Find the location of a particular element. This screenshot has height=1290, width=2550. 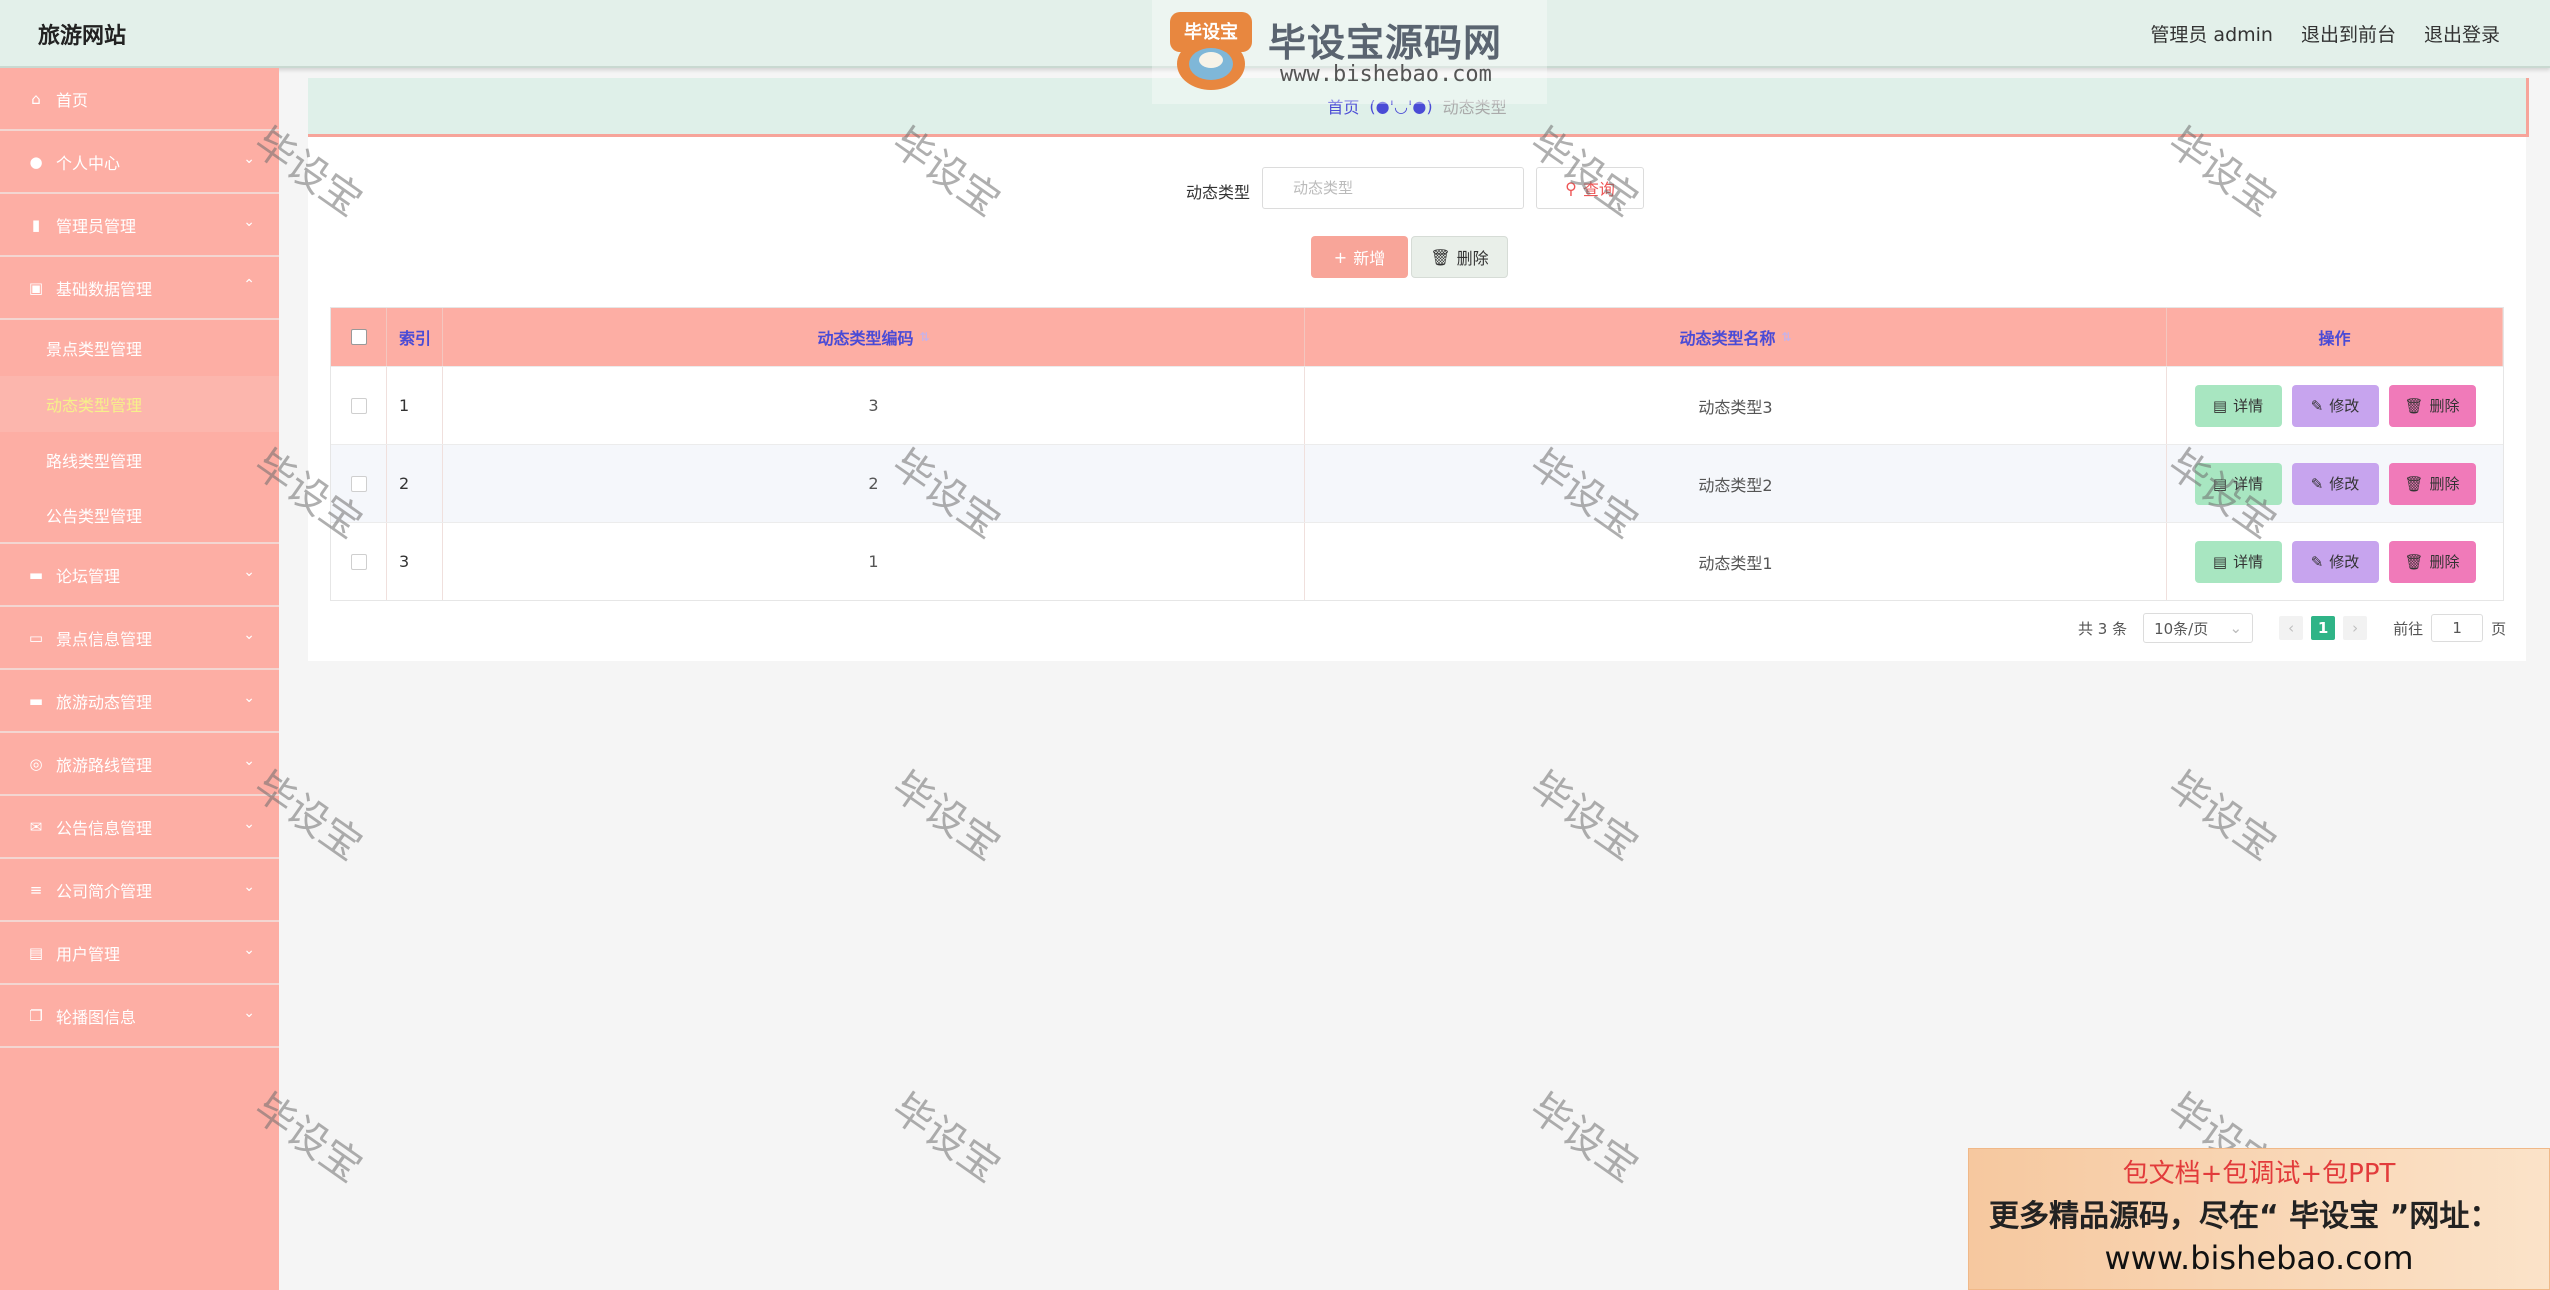

sidebar-item-admins: ▮ 管理员管理 ⌄ is located at coordinates (139, 225).